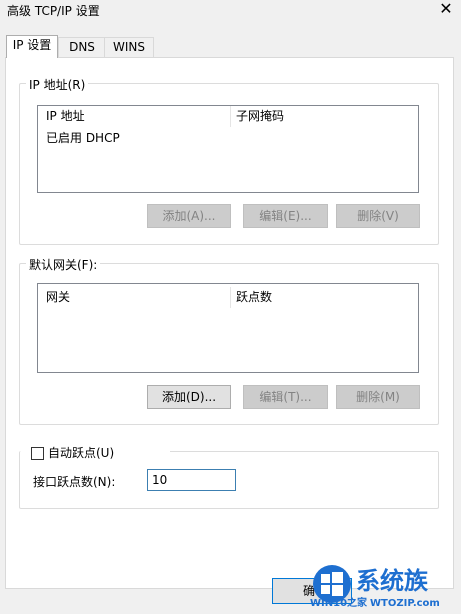  Describe the element at coordinates (392, 581) in the screenshot. I see `watermark-brand: 系统族` at that location.